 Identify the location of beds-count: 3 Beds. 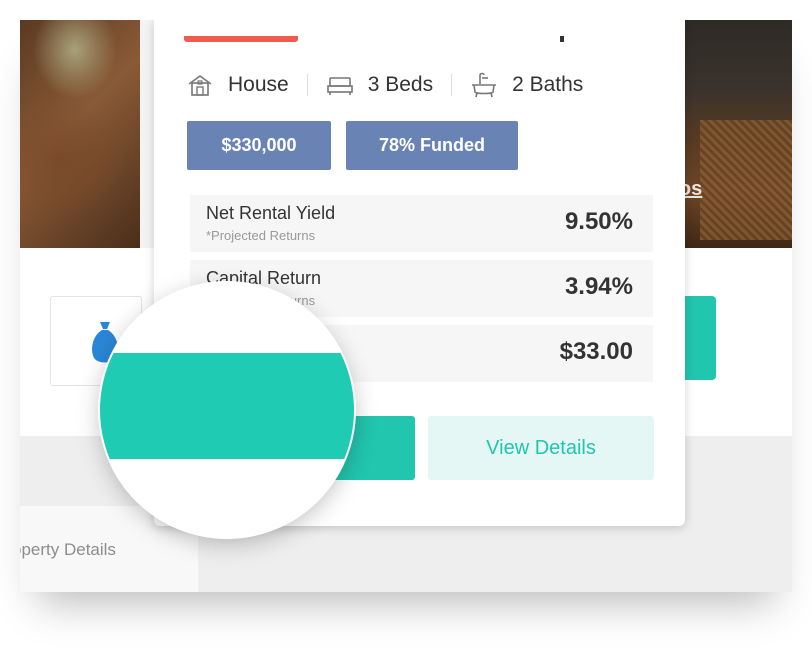
(400, 84).